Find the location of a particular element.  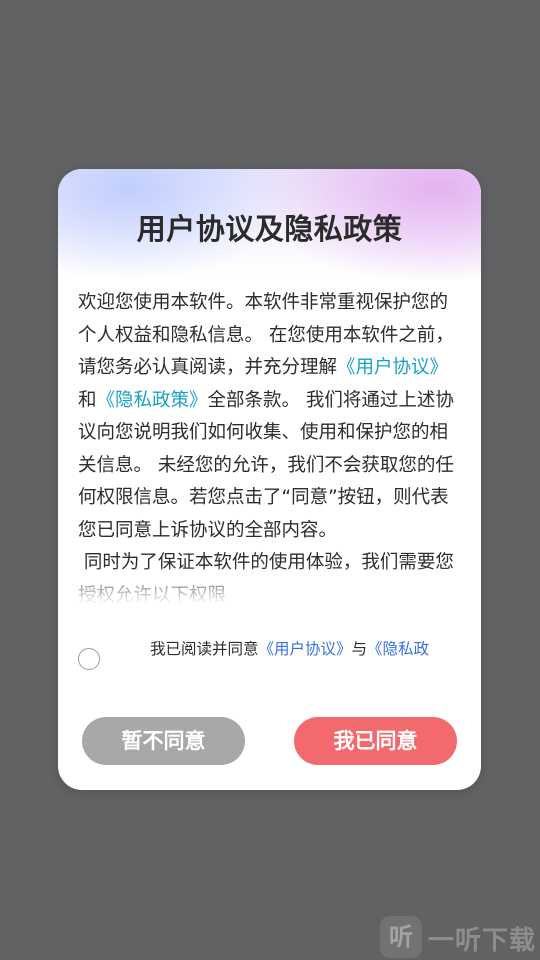

agree-text: 我已阅读并同意《用户协议》与《隐私政 is located at coordinates (310, 648).